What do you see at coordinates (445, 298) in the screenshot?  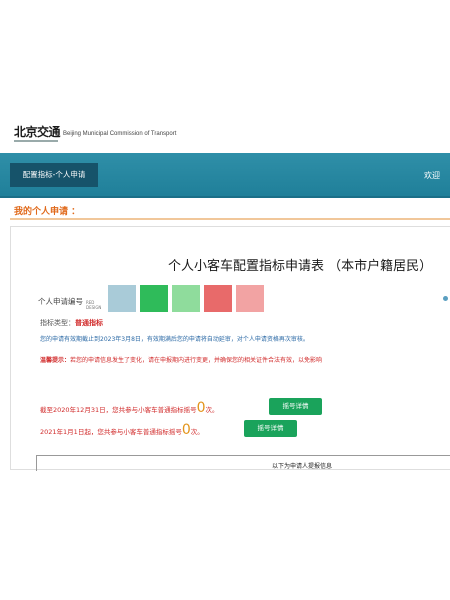 I see `info-dot-icon` at bounding box center [445, 298].